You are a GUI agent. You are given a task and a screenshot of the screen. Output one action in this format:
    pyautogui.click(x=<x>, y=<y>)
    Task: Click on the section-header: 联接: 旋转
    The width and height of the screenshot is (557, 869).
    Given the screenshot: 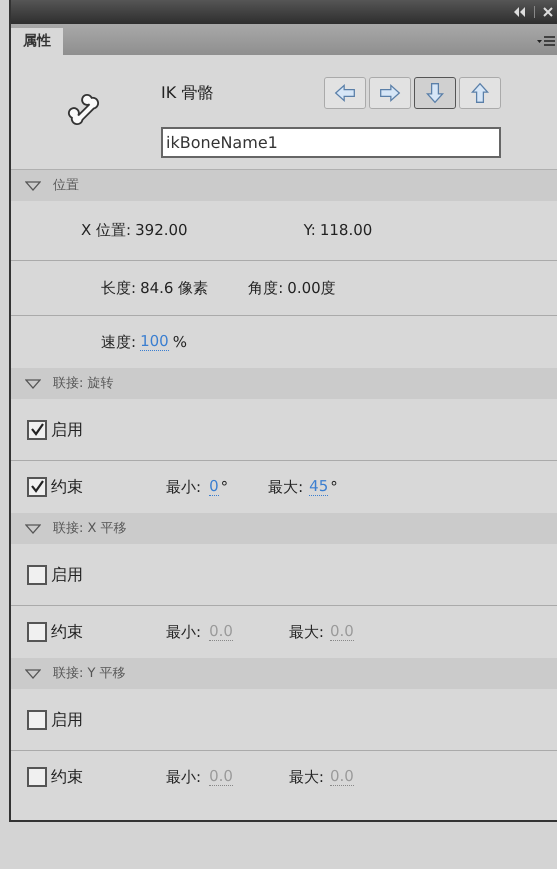 What is the action you would take?
    pyautogui.click(x=284, y=383)
    